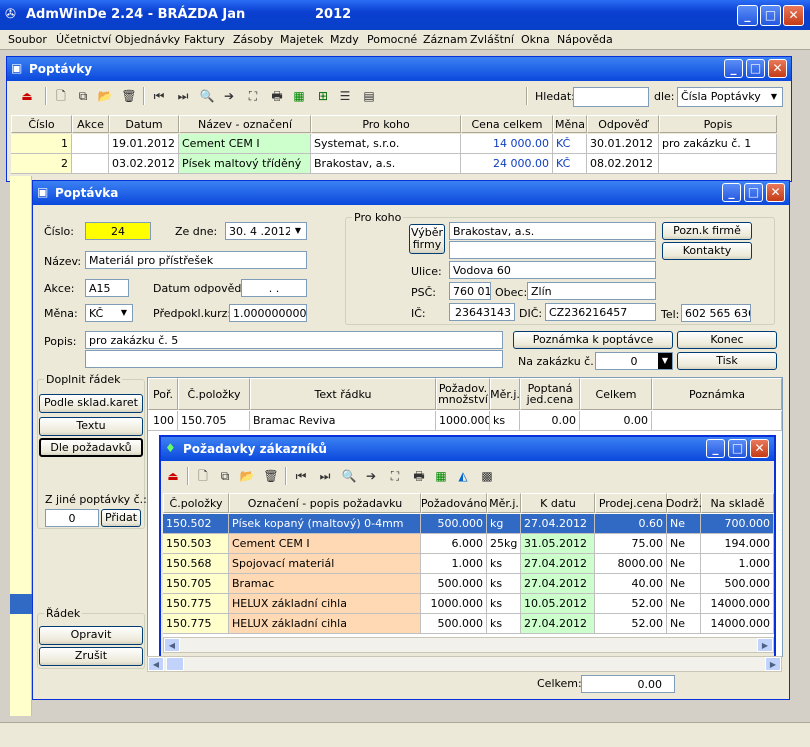 The height and width of the screenshot is (747, 810). Describe the element at coordinates (716, 313) in the screenshot. I see `tel-field: 602 565 636` at that location.